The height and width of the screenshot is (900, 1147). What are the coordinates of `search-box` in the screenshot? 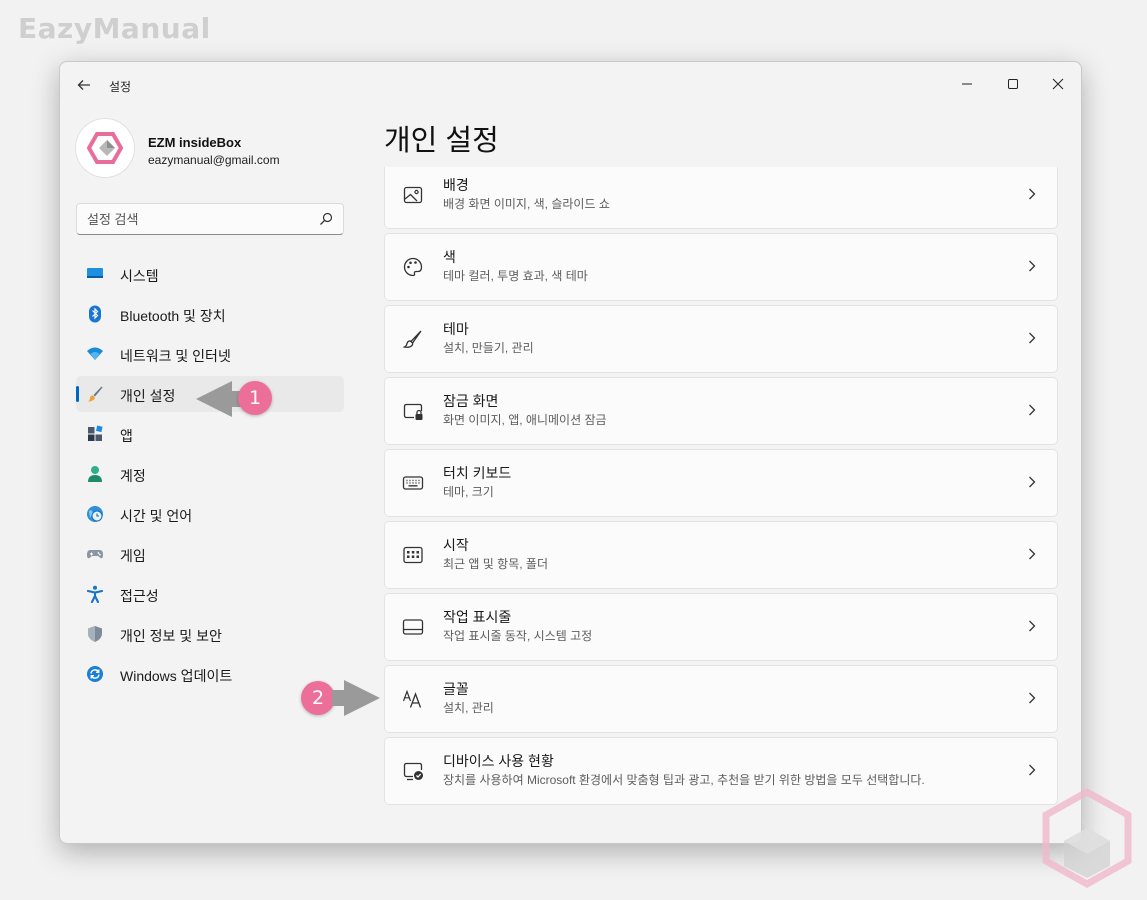 It's located at (210, 219).